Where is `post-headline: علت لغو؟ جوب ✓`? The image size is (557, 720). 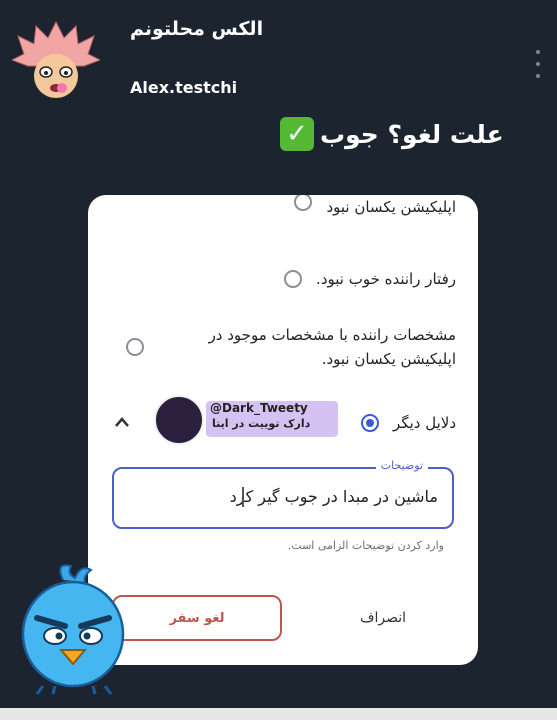
post-headline: علت لغو؟ جوب ✓ is located at coordinates (410, 134).